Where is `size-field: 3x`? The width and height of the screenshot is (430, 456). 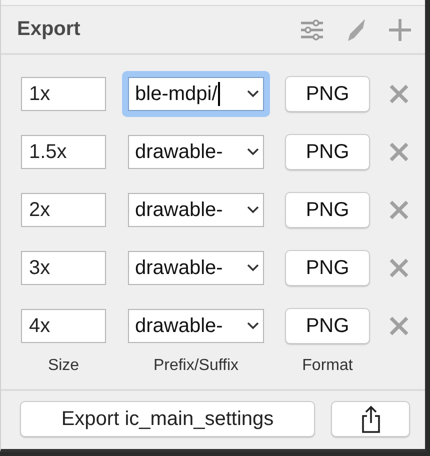 size-field: 3x is located at coordinates (63, 268).